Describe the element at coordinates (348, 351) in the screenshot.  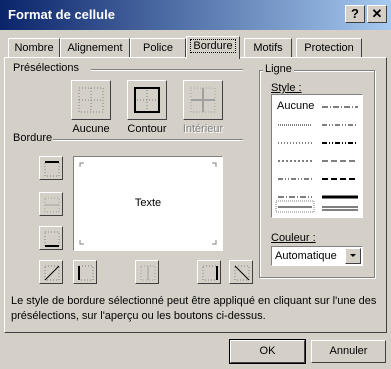
I see `cancel-button: Annuler` at that location.